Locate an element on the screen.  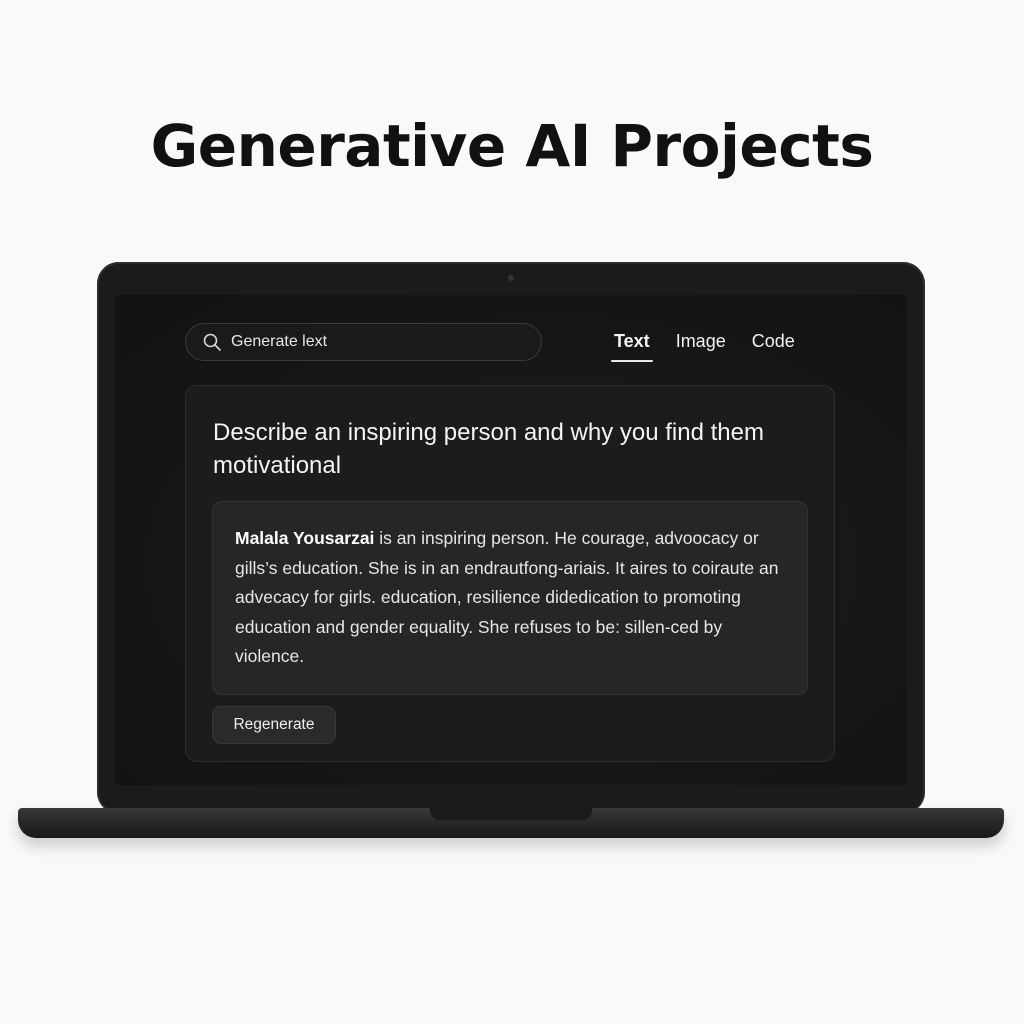
search-icon is located at coordinates (212, 342).